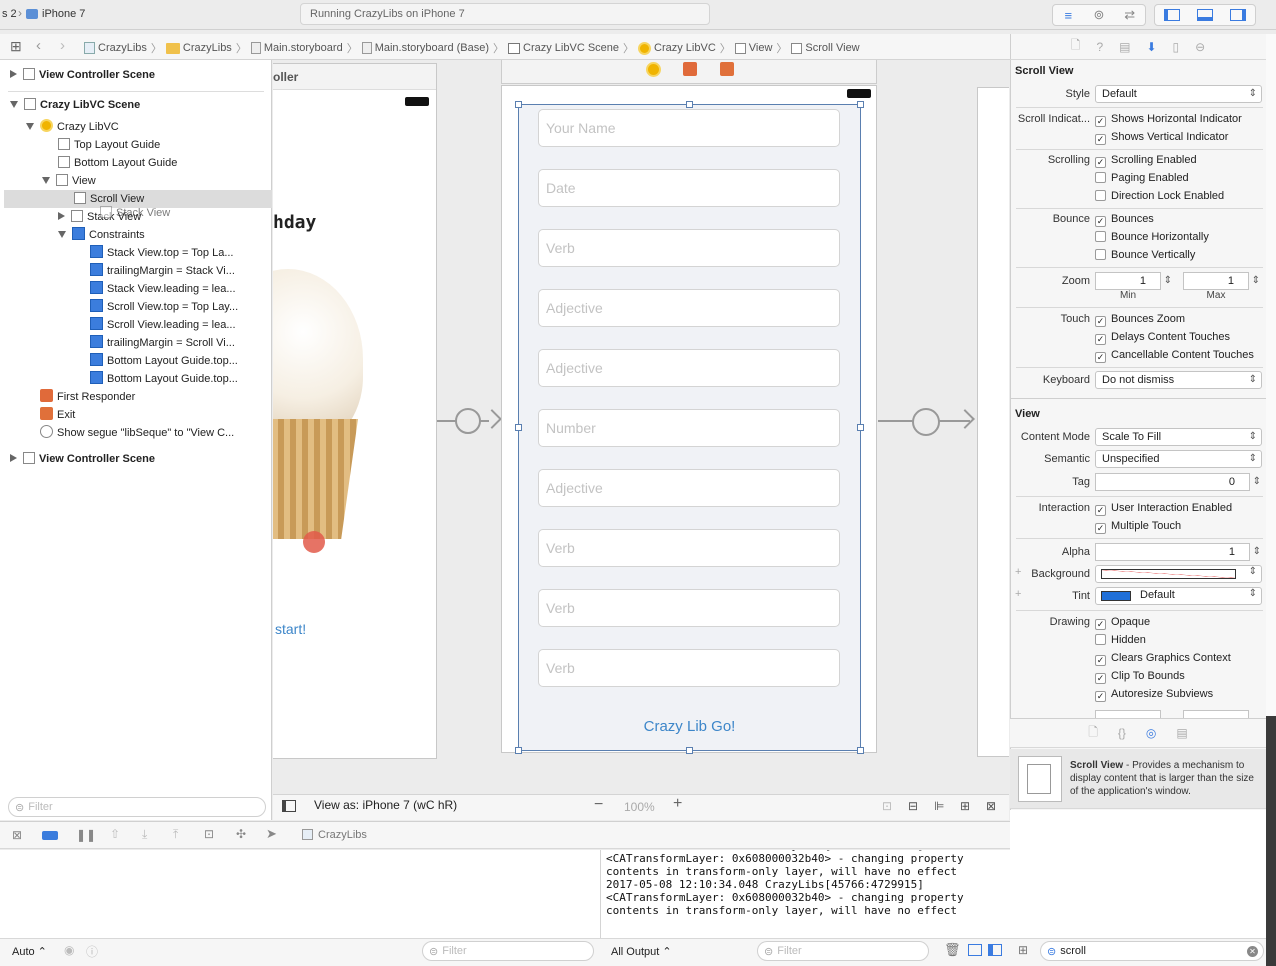 The height and width of the screenshot is (966, 1276). I want to click on code-snippet-icon: {}, so click(1122, 733).